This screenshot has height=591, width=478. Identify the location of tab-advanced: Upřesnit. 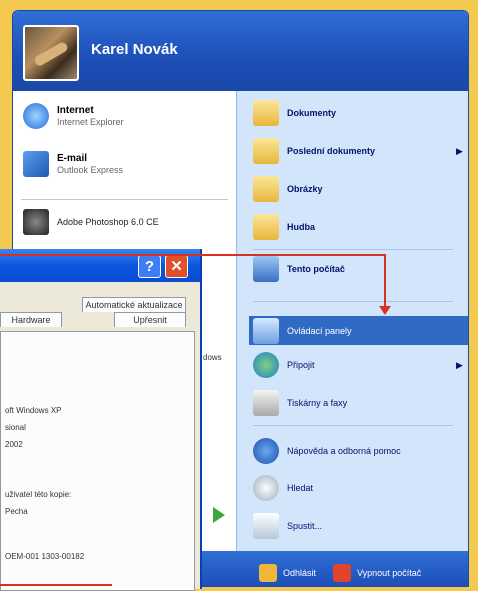
(150, 319).